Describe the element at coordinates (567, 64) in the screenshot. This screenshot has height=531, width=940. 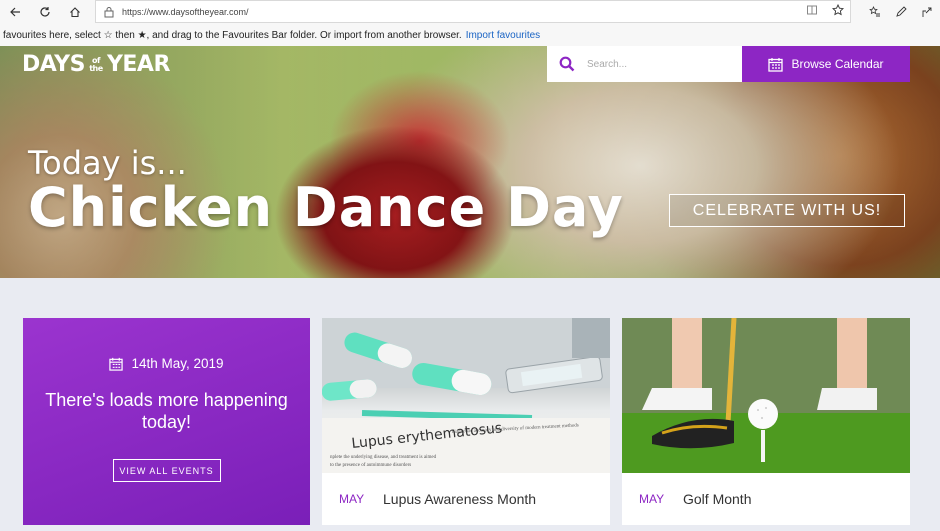
I see `search-icon` at that location.